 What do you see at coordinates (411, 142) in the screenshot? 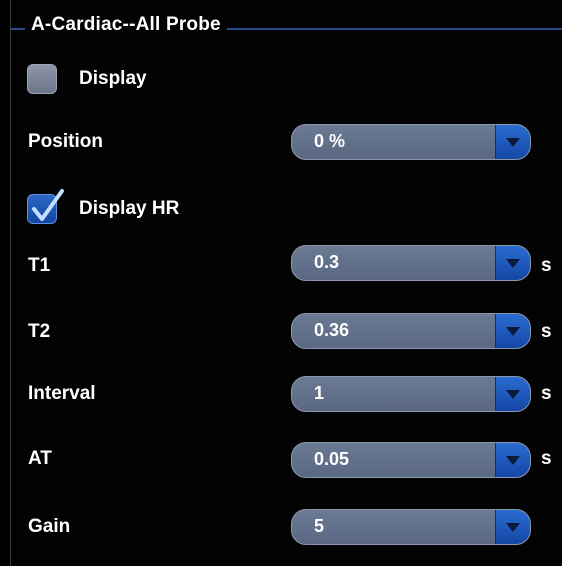
I see `position-select: 0 %` at bounding box center [411, 142].